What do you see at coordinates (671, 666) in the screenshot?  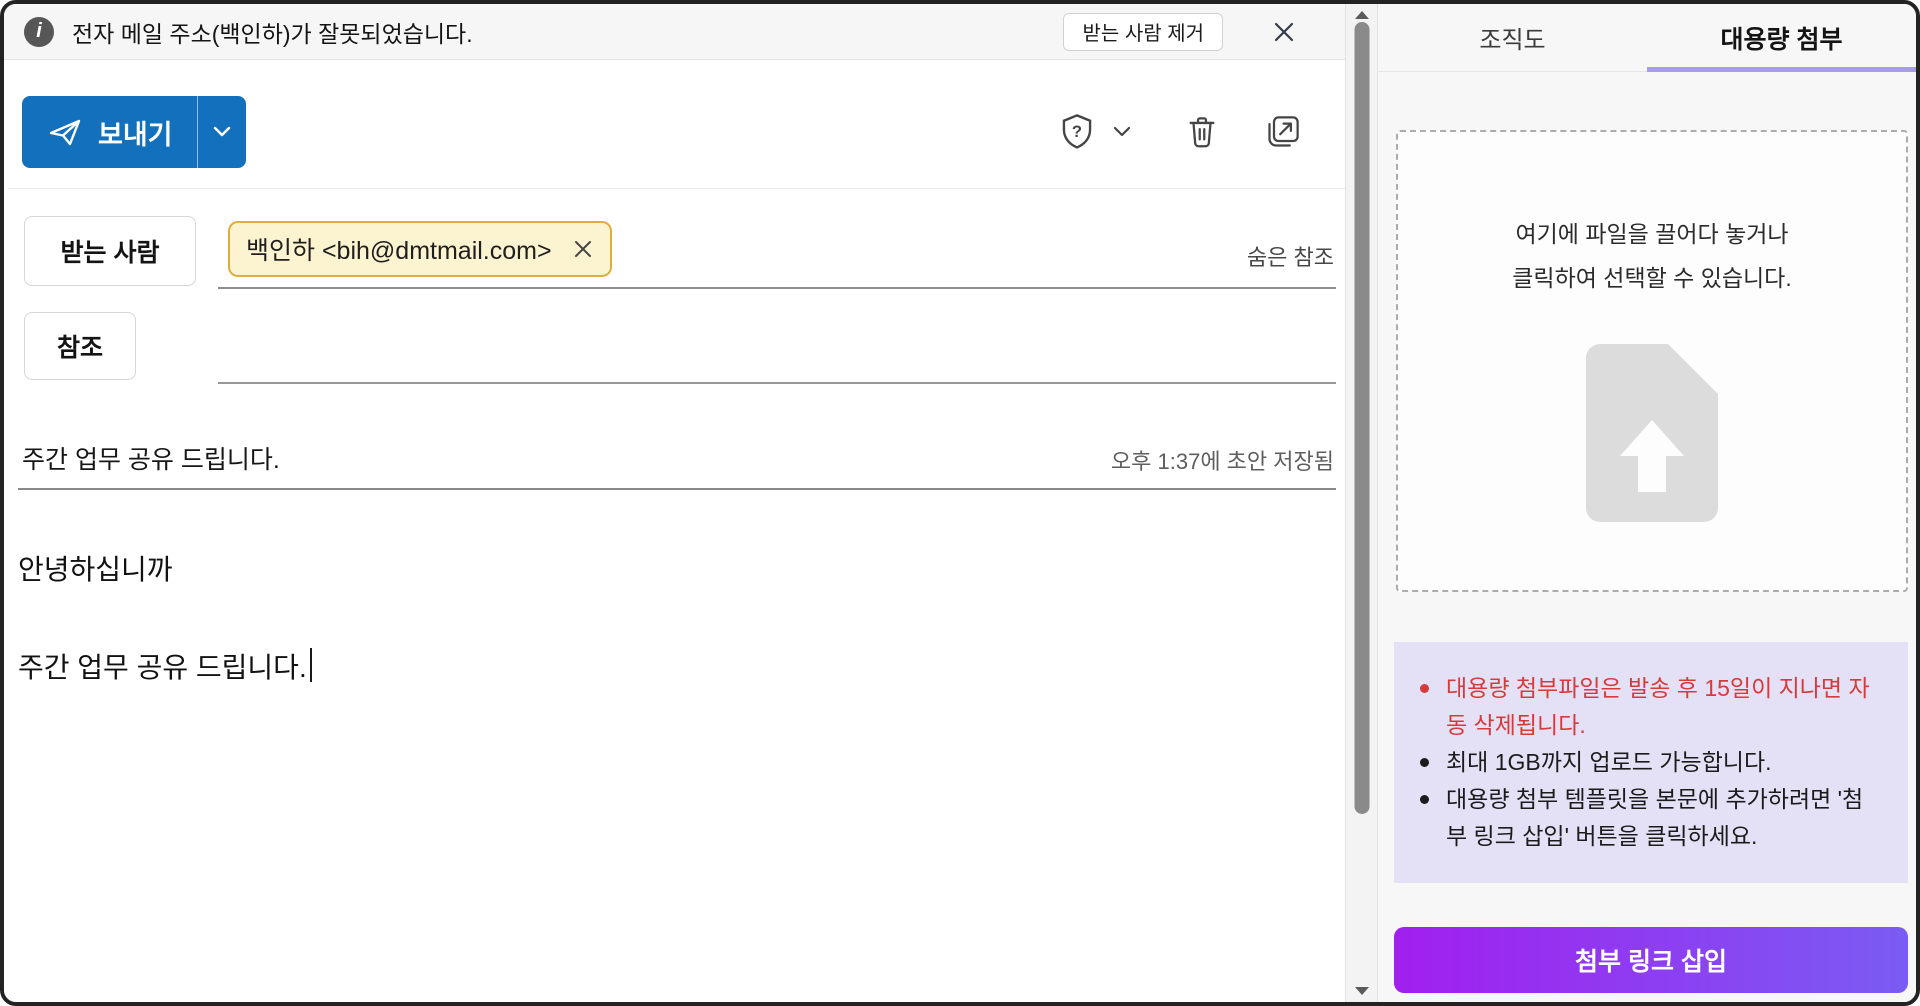 I see `body-line: 주간 업무 공유 드립니다.` at bounding box center [671, 666].